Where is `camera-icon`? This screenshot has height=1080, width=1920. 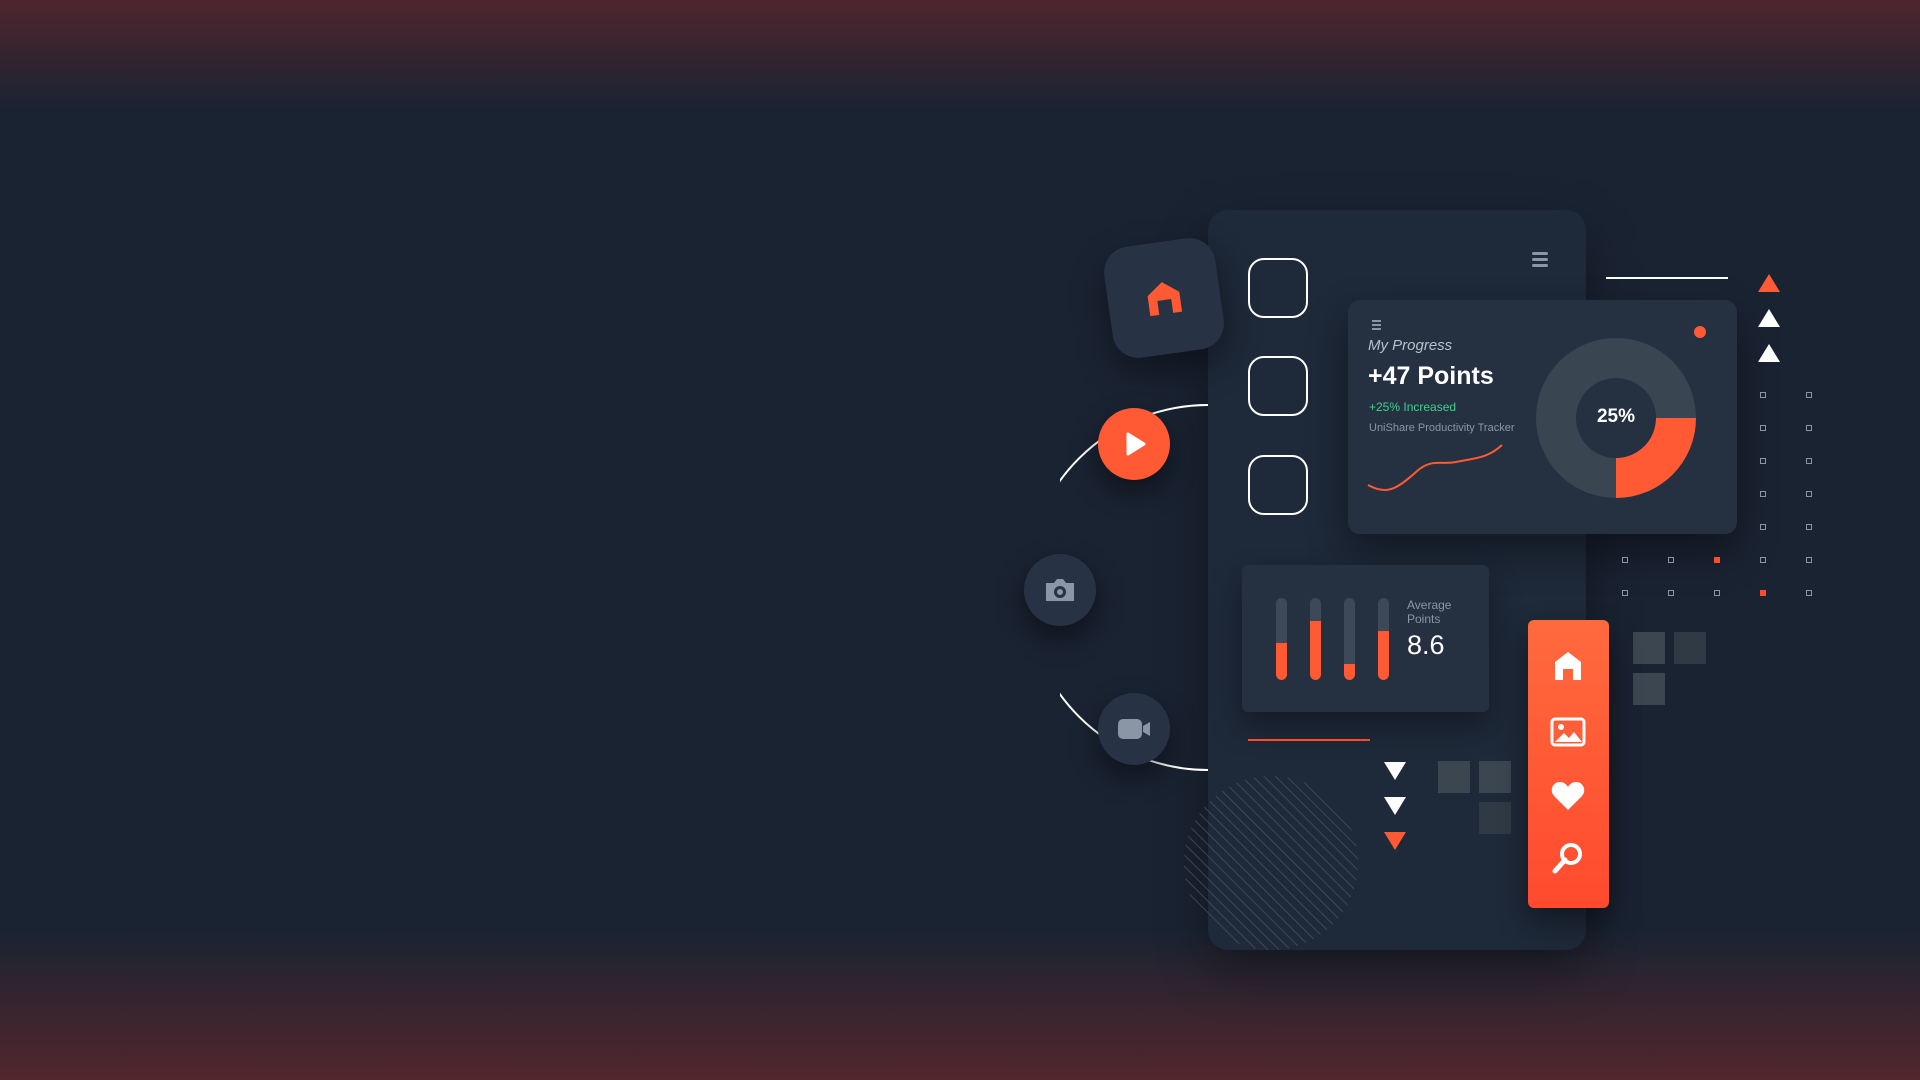
camera-icon is located at coordinates (1060, 590).